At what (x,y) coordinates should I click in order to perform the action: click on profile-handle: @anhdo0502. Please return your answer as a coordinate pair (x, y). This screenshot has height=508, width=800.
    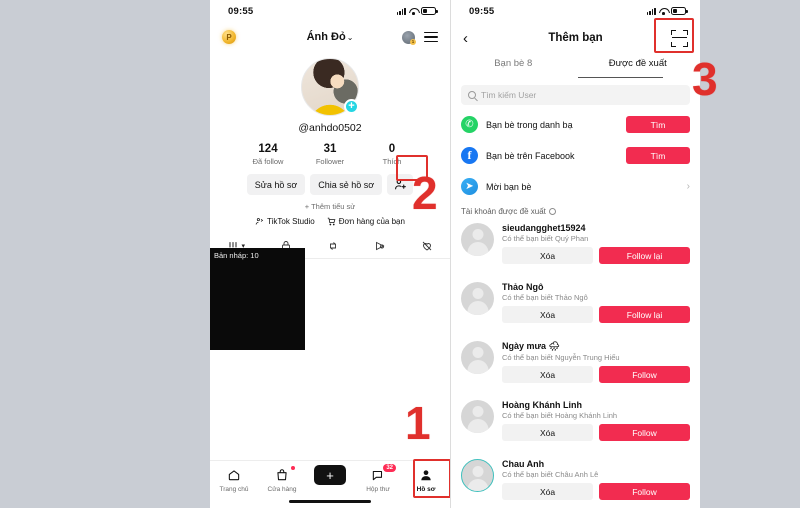
    Looking at the image, I should click on (330, 128).